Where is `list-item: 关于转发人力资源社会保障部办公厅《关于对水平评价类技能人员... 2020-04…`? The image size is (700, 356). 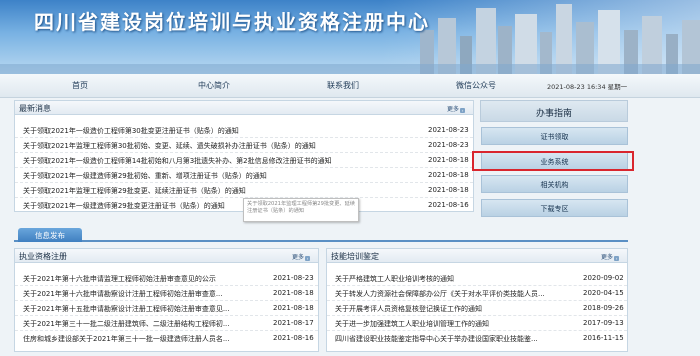 list-item: 关于转发人力资源社会保障部办公厅《关于对水平评价类技能人员... 2020-04… is located at coordinates (477, 293).